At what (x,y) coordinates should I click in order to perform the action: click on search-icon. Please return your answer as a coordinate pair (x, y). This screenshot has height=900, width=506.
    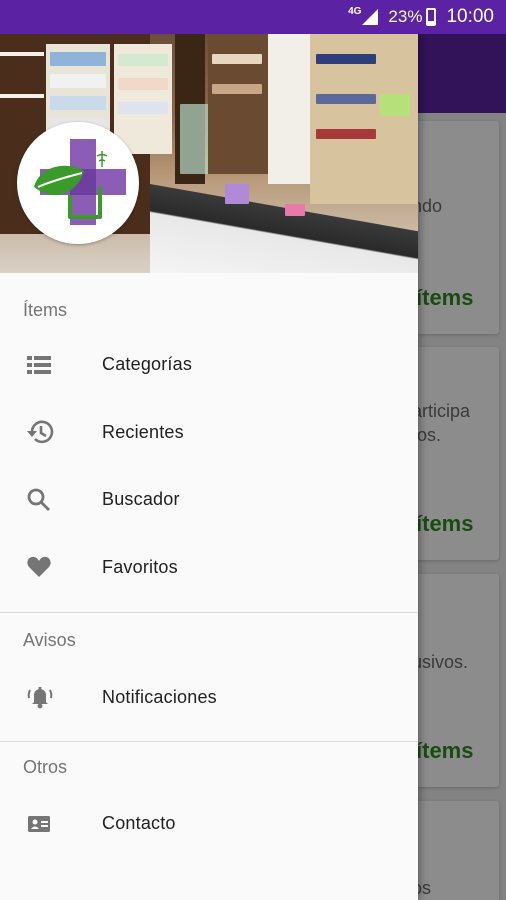
    Looking at the image, I should click on (51, 500).